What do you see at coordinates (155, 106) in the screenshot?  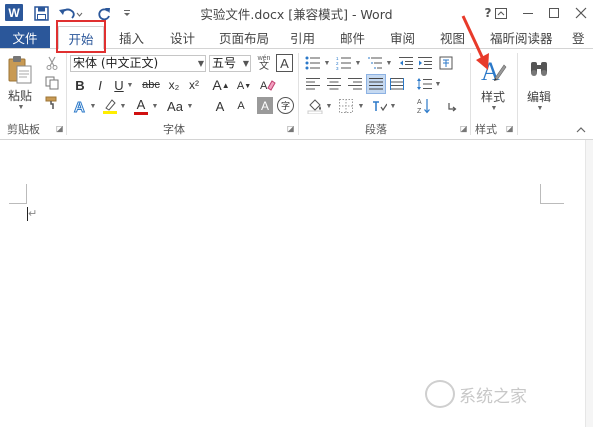 I see `font-color-dropdown-icon: ▼` at bounding box center [155, 106].